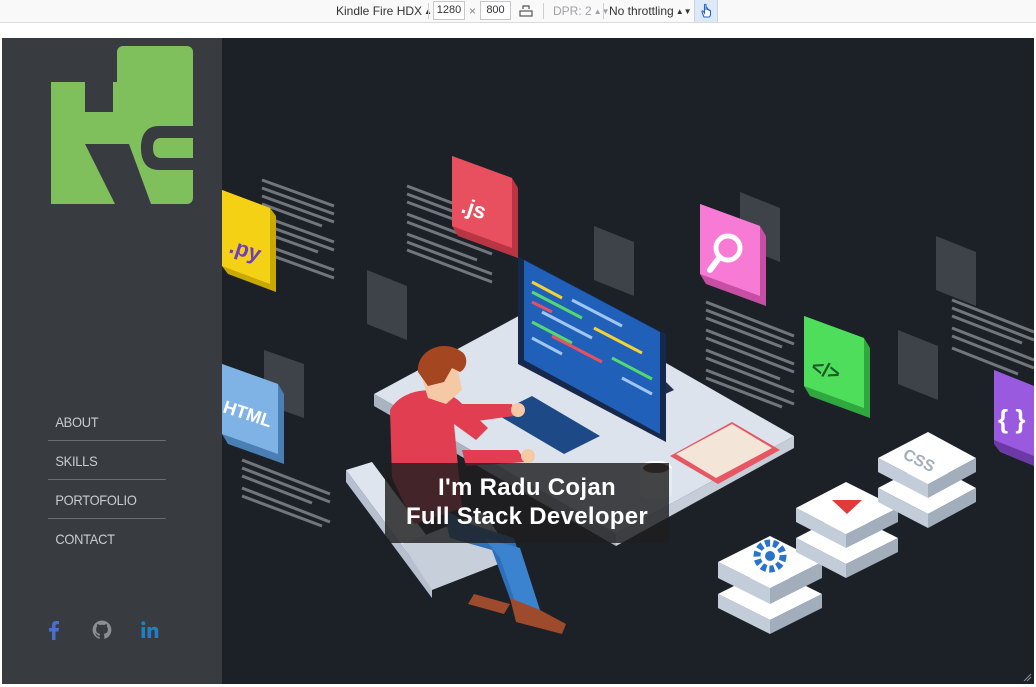 Image resolution: width=1036 pixels, height=687 pixels. What do you see at coordinates (581, 11) in the screenshot?
I see `dpr-select: DPR: 2 ▲▼` at bounding box center [581, 11].